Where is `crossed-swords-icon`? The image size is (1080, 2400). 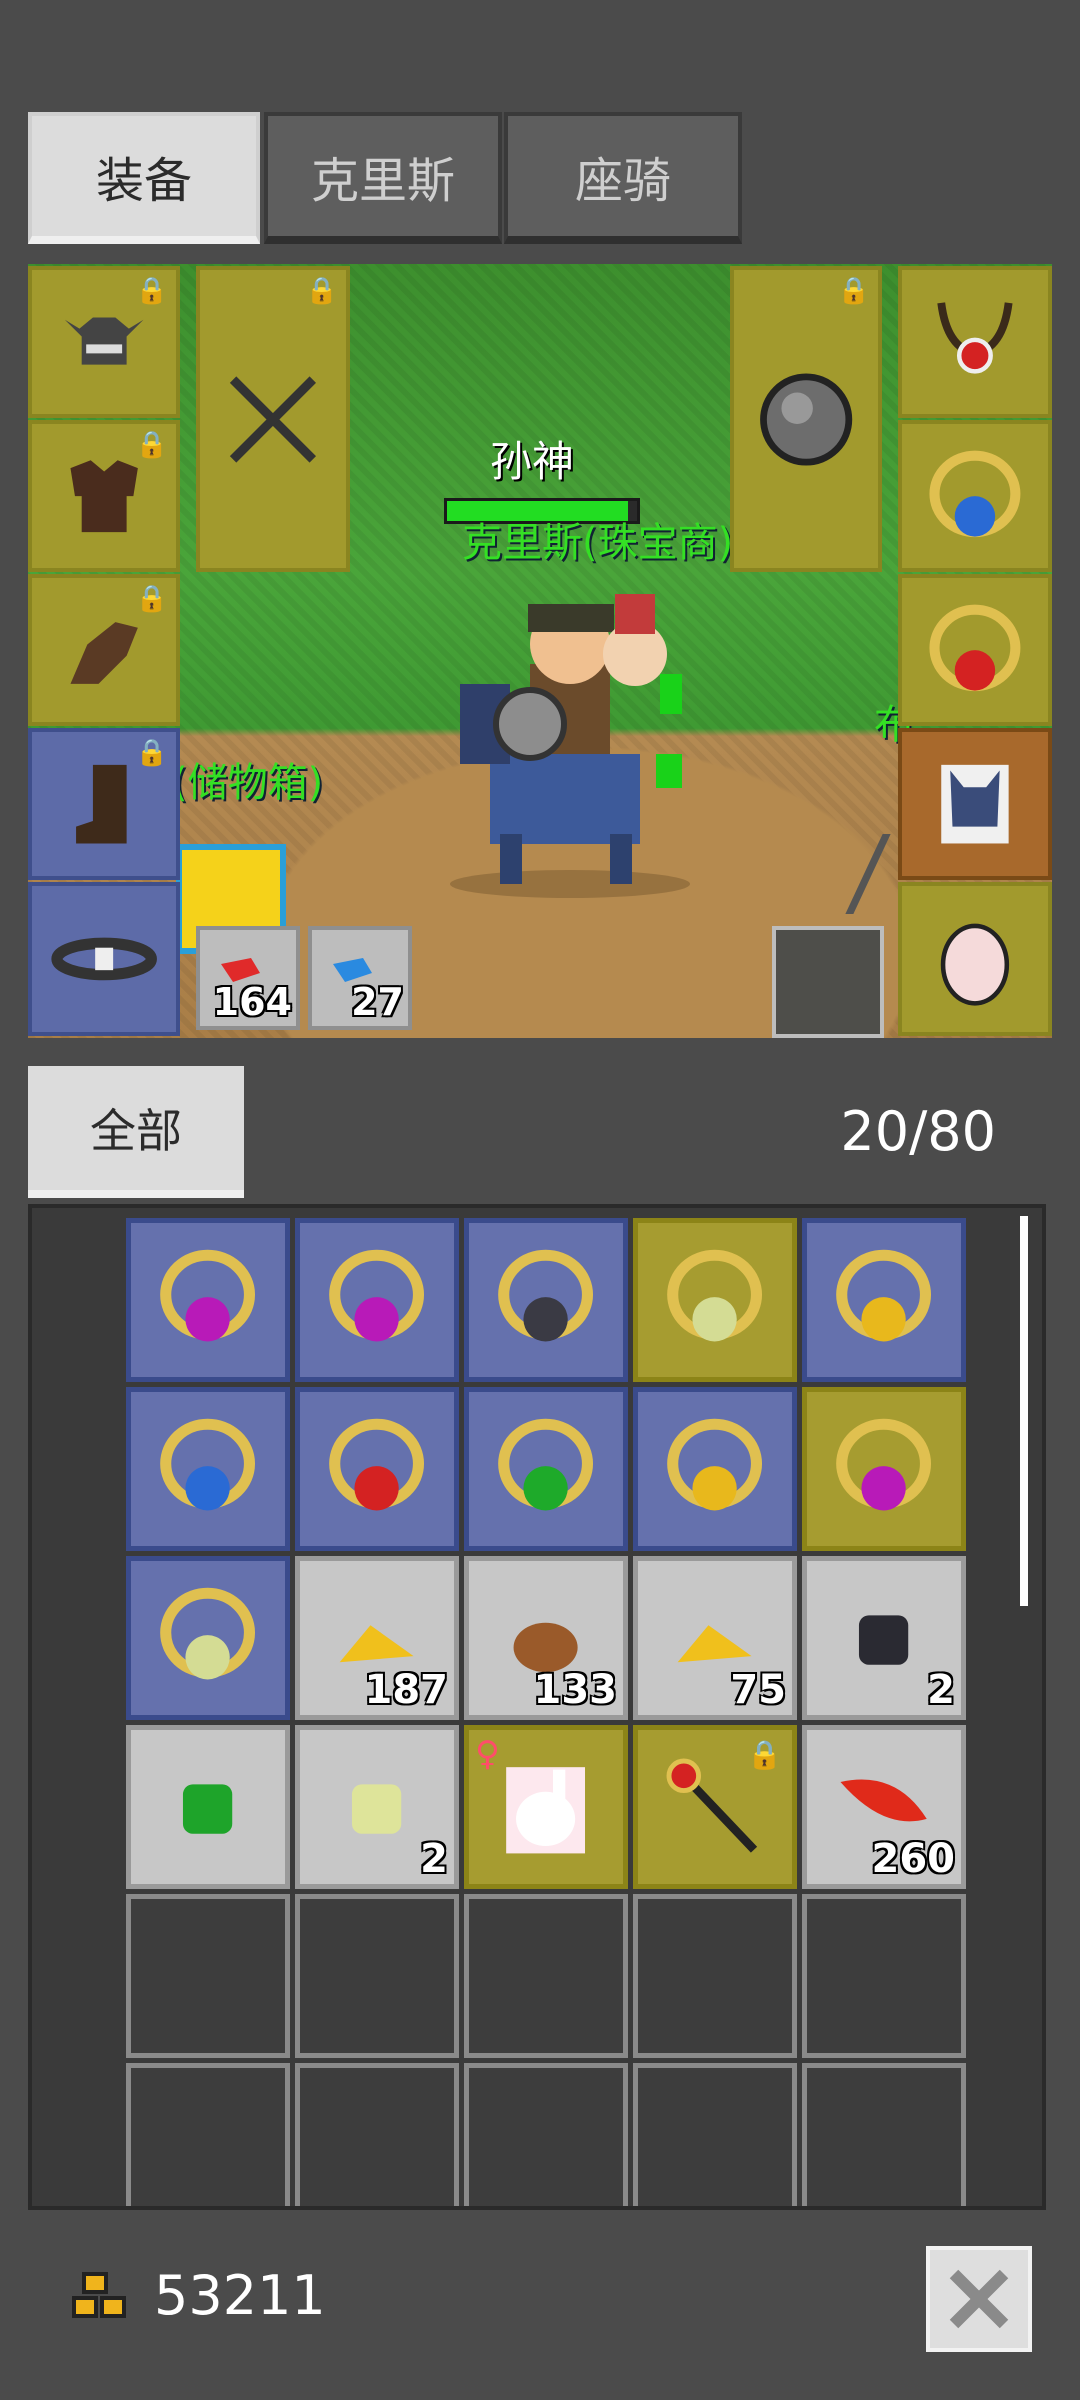
crossed-swords-icon is located at coordinates (273, 419).